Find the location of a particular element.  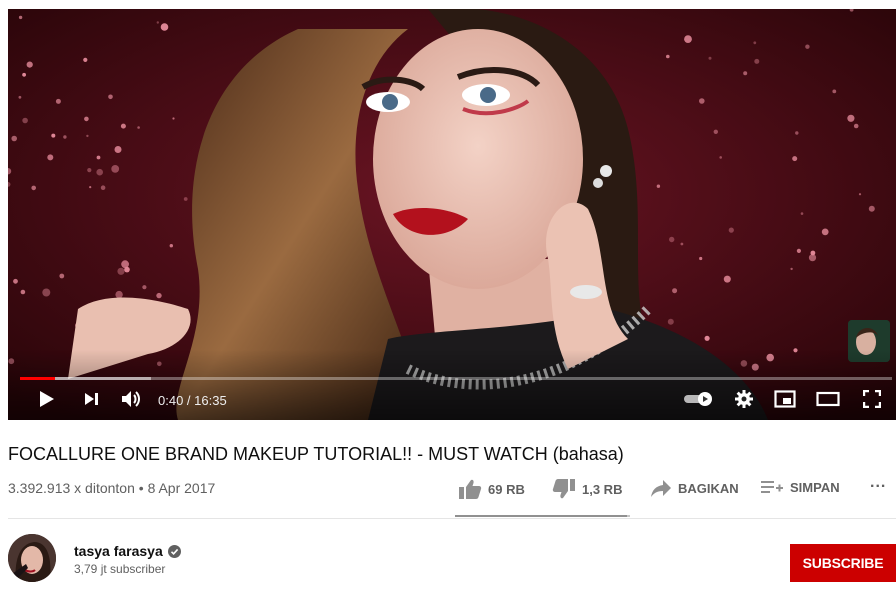

thumbs-down-icon is located at coordinates (563, 489).